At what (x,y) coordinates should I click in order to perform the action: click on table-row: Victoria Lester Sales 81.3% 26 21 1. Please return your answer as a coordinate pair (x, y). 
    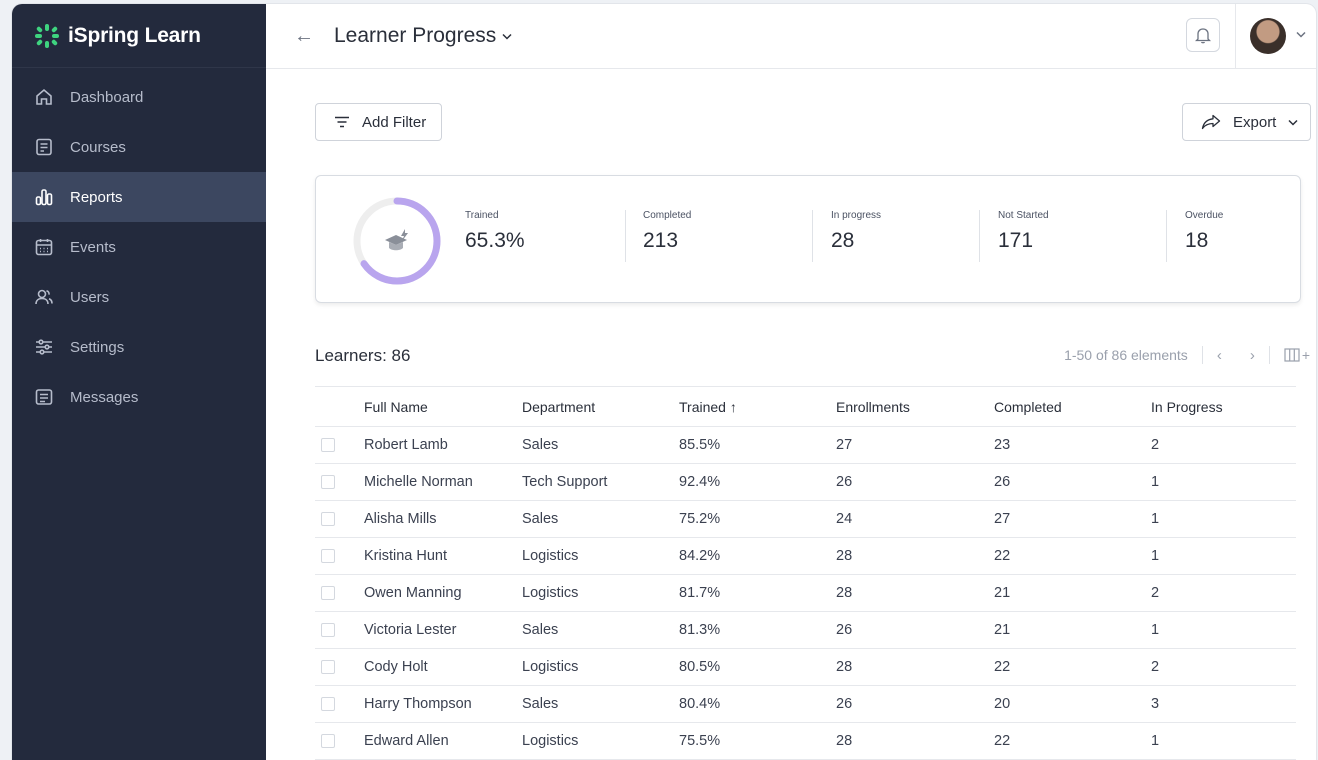
    Looking at the image, I should click on (805, 630).